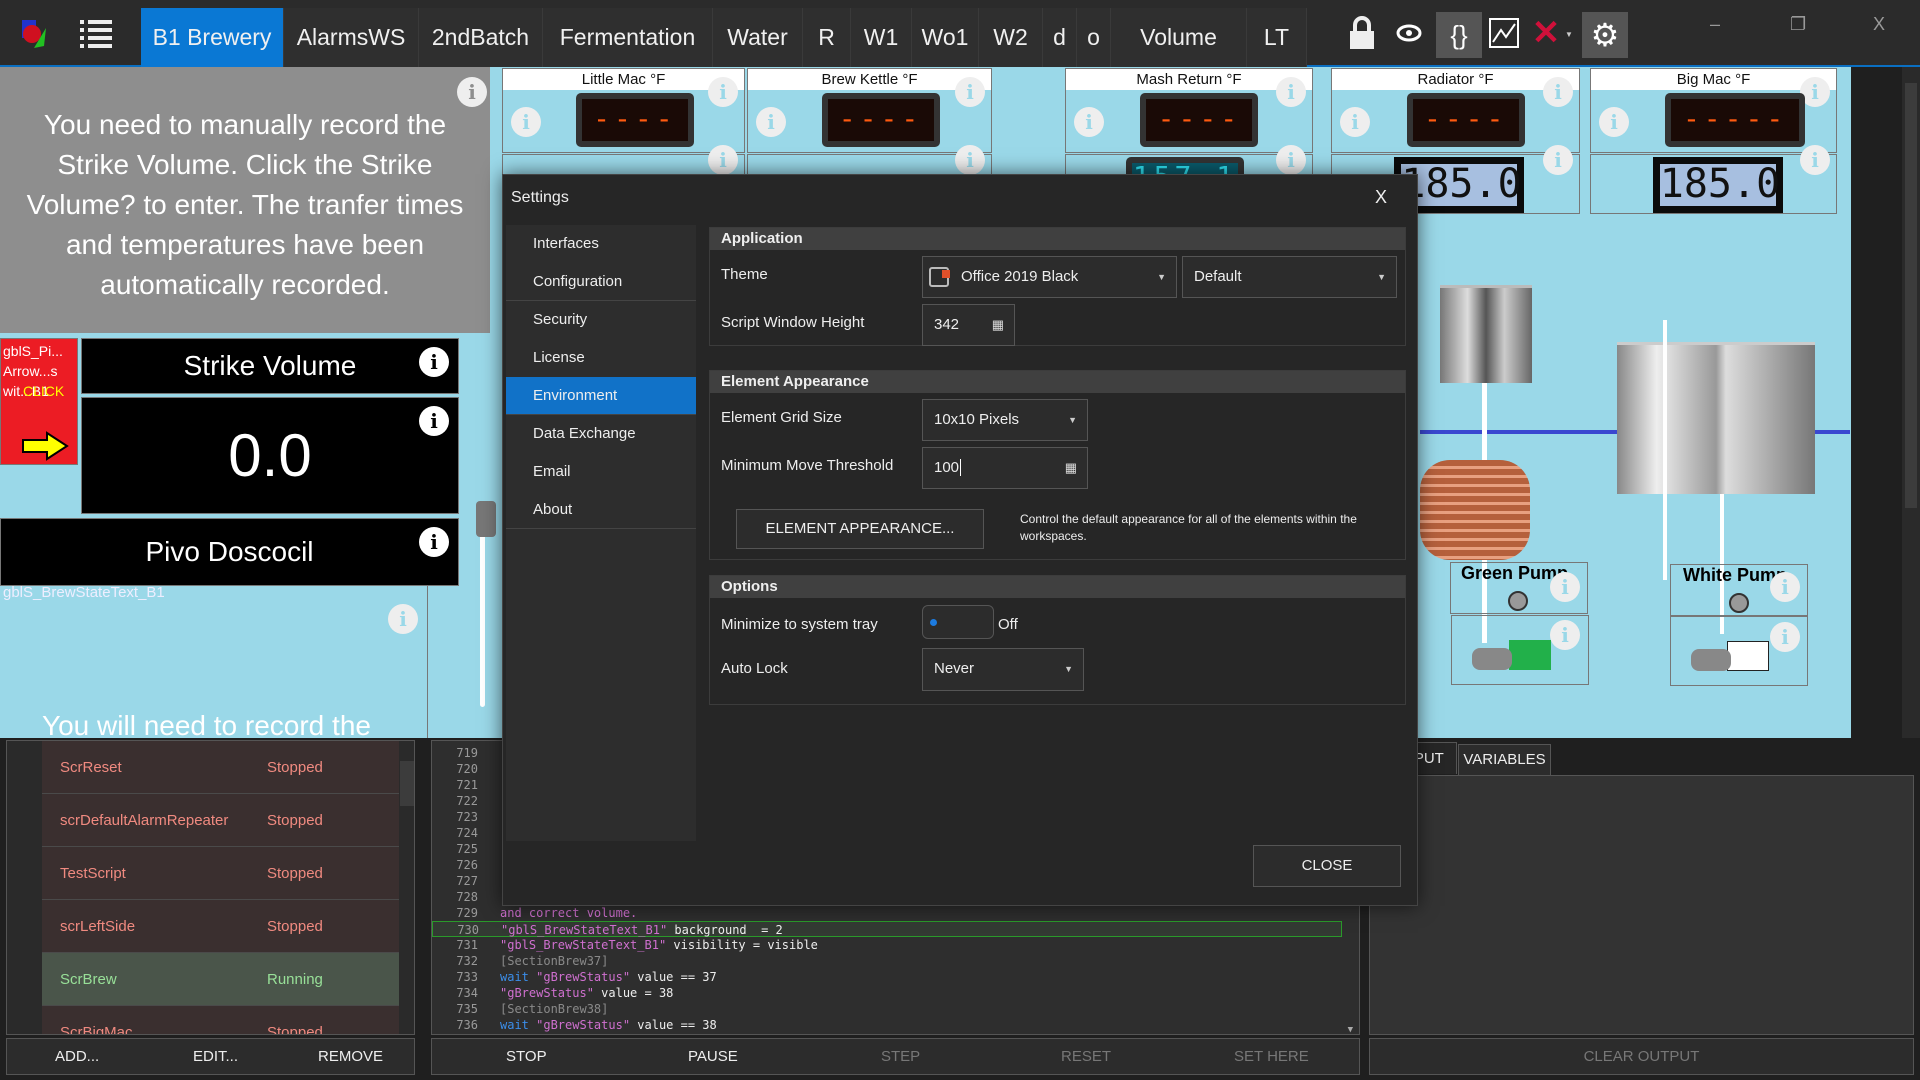  Describe the element at coordinates (220, 1020) in the screenshot. I see `script-row: ScrBigMac Stopped` at that location.